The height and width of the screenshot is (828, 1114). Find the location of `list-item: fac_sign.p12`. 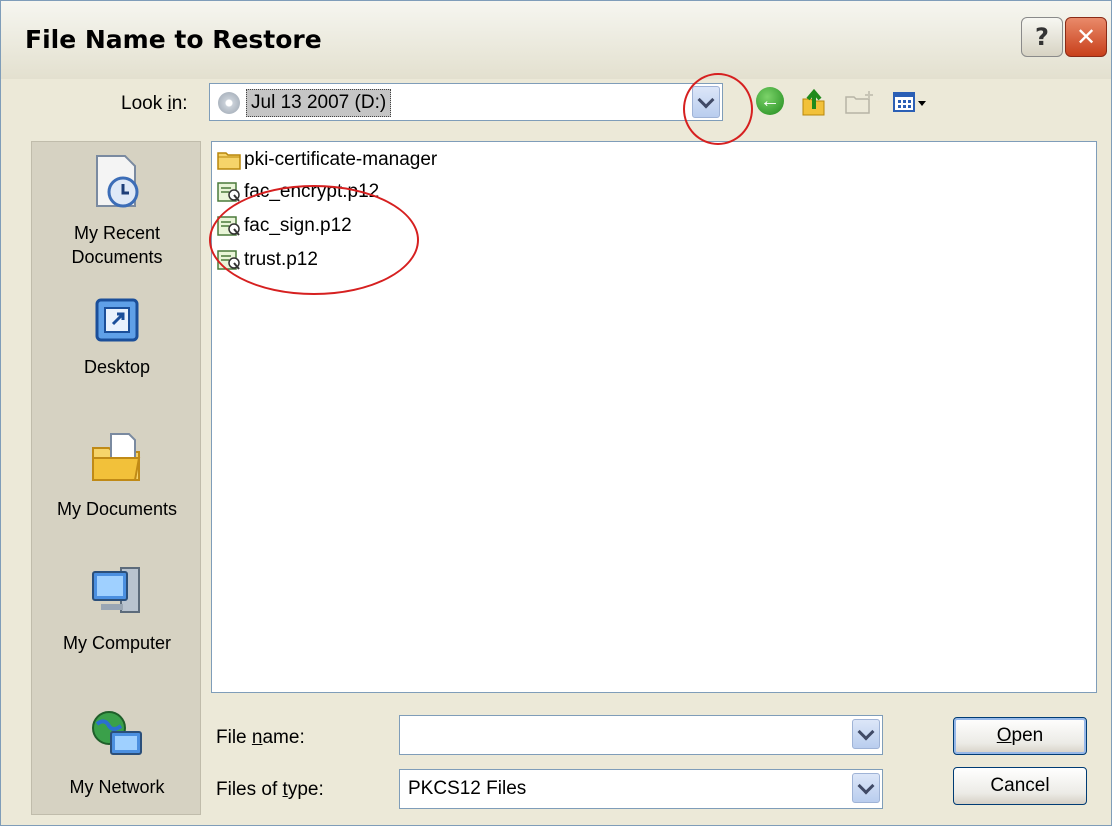

list-item: fac_sign.p12 is located at coordinates (284, 226).